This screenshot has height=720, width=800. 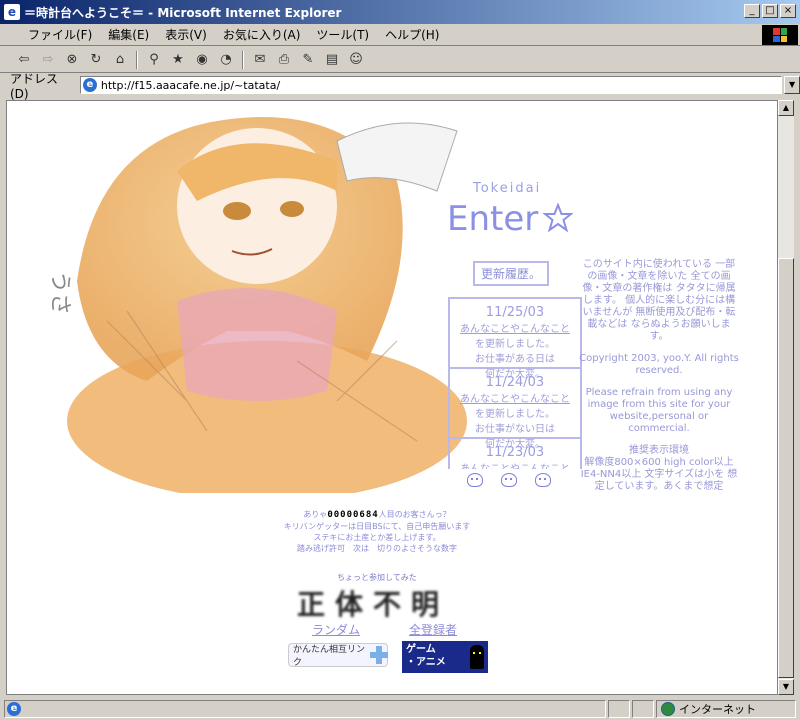 I want to click on joined-label: ちょっと参加してみた, so click(x=377, y=577).